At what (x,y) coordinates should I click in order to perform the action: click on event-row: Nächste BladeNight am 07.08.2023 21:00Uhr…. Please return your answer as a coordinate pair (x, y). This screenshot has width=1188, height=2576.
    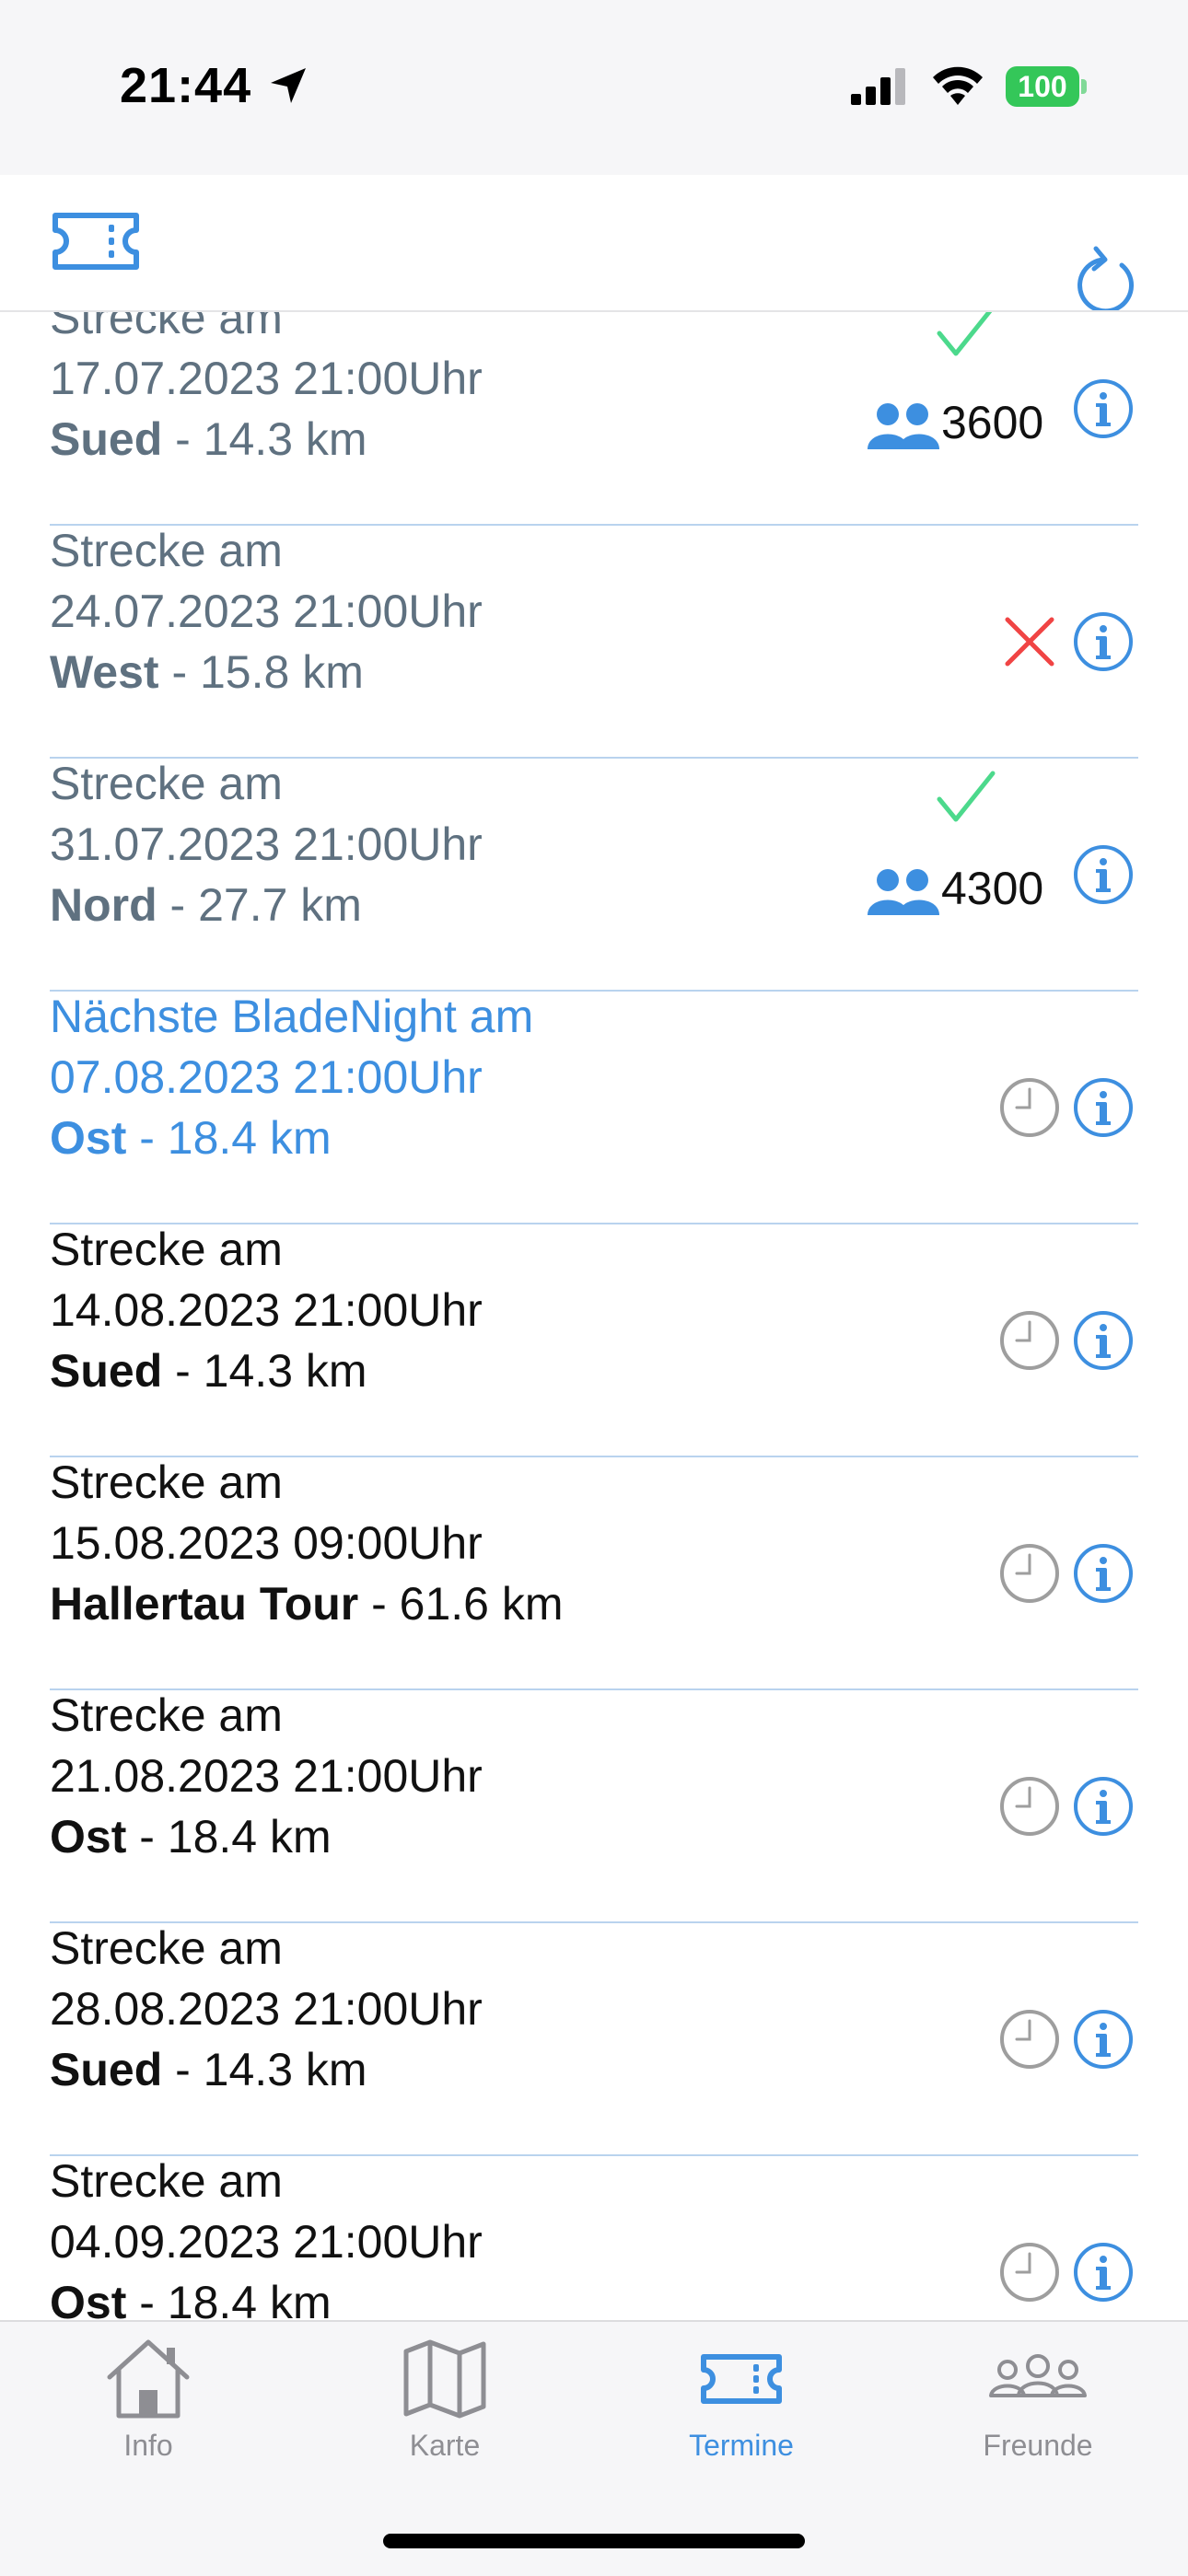
    Looking at the image, I should click on (594, 1107).